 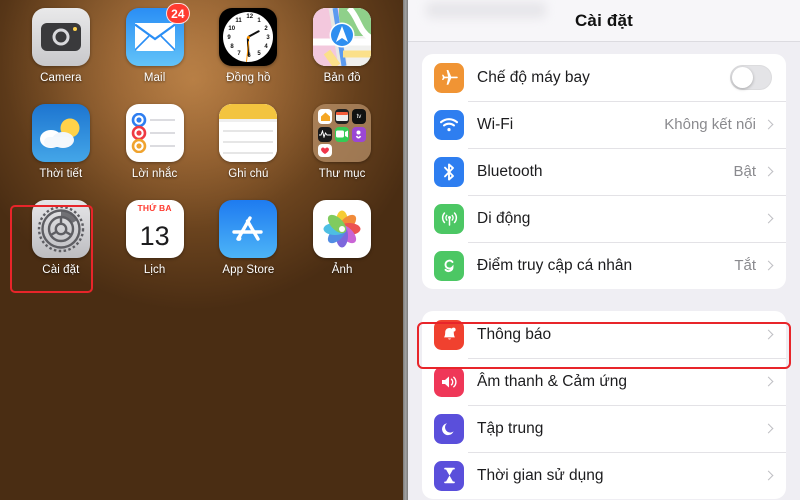 What do you see at coordinates (359, 134) in the screenshot?
I see `mini-podcasts-icon` at bounding box center [359, 134].